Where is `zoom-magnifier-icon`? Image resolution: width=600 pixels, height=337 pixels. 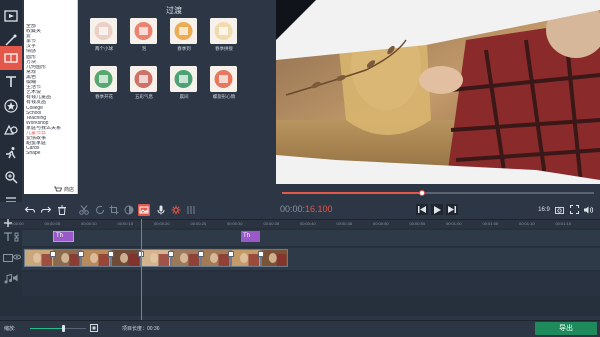
zoom-magnifier-icon is located at coordinates (11, 177).